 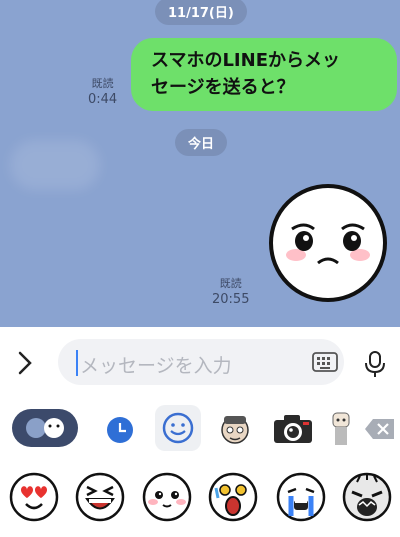 What do you see at coordinates (45, 428) in the screenshot?
I see `emoji-toggle` at bounding box center [45, 428].